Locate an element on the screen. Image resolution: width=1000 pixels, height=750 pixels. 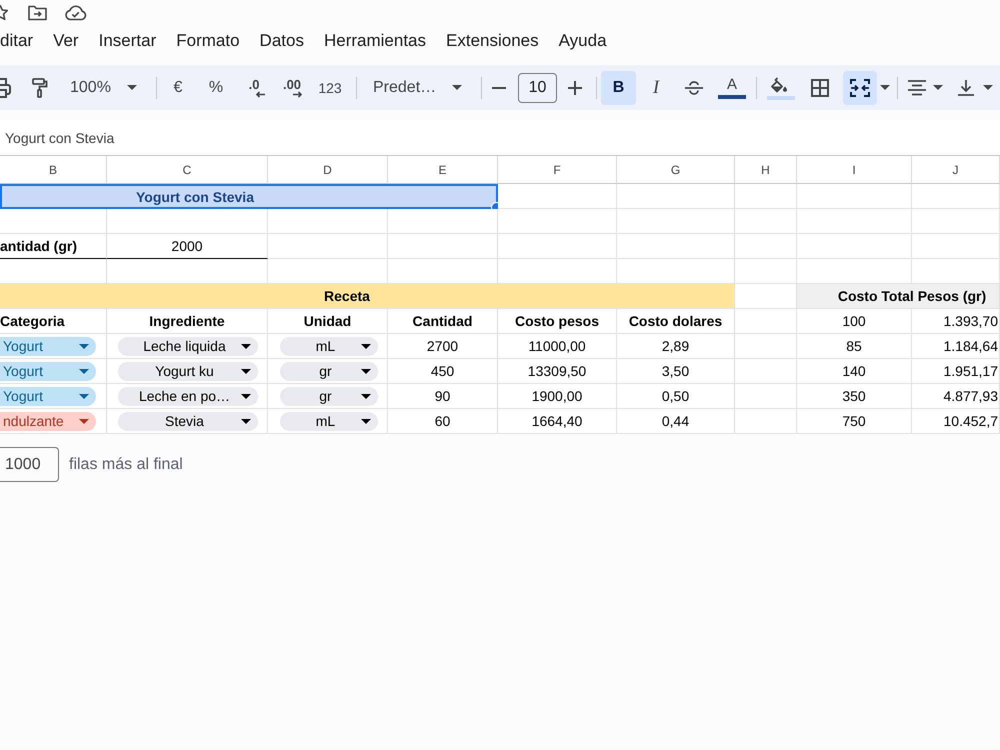
ingredient-dropdown-chip: Leche liquida is located at coordinates (188, 346).